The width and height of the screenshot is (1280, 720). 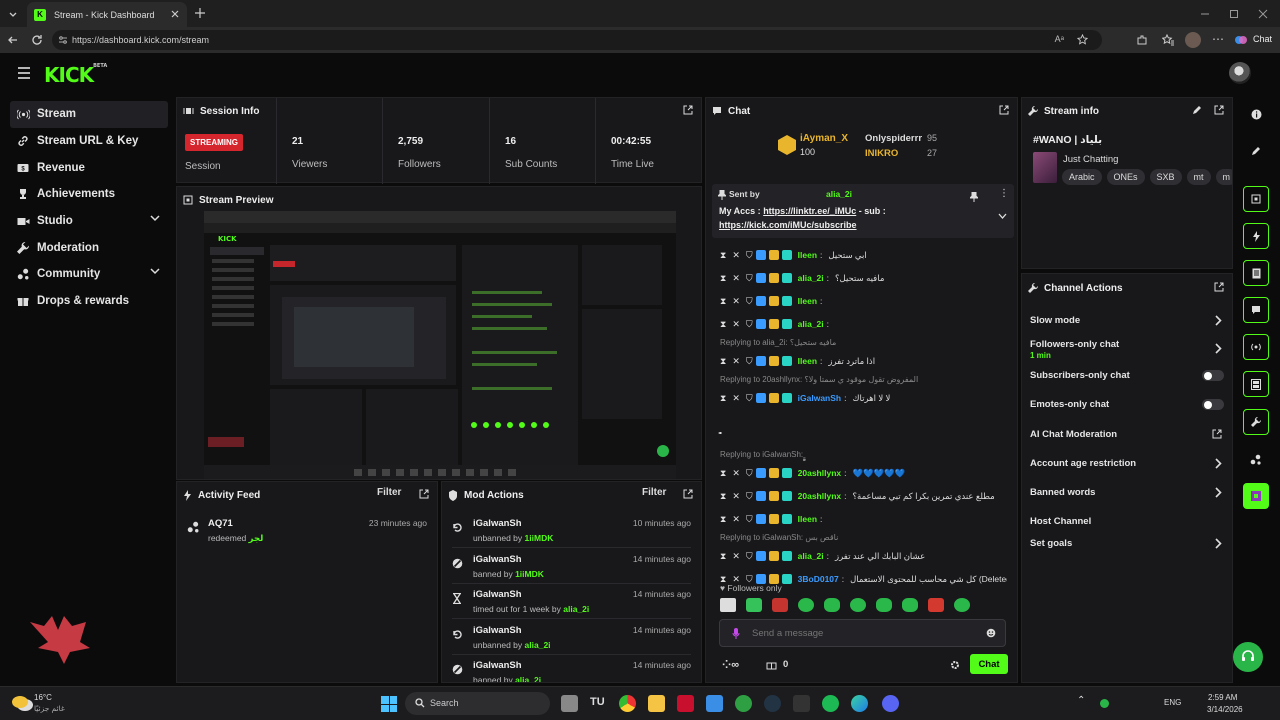 I want to click on edit-pencil-icon, so click(x=1197, y=110).